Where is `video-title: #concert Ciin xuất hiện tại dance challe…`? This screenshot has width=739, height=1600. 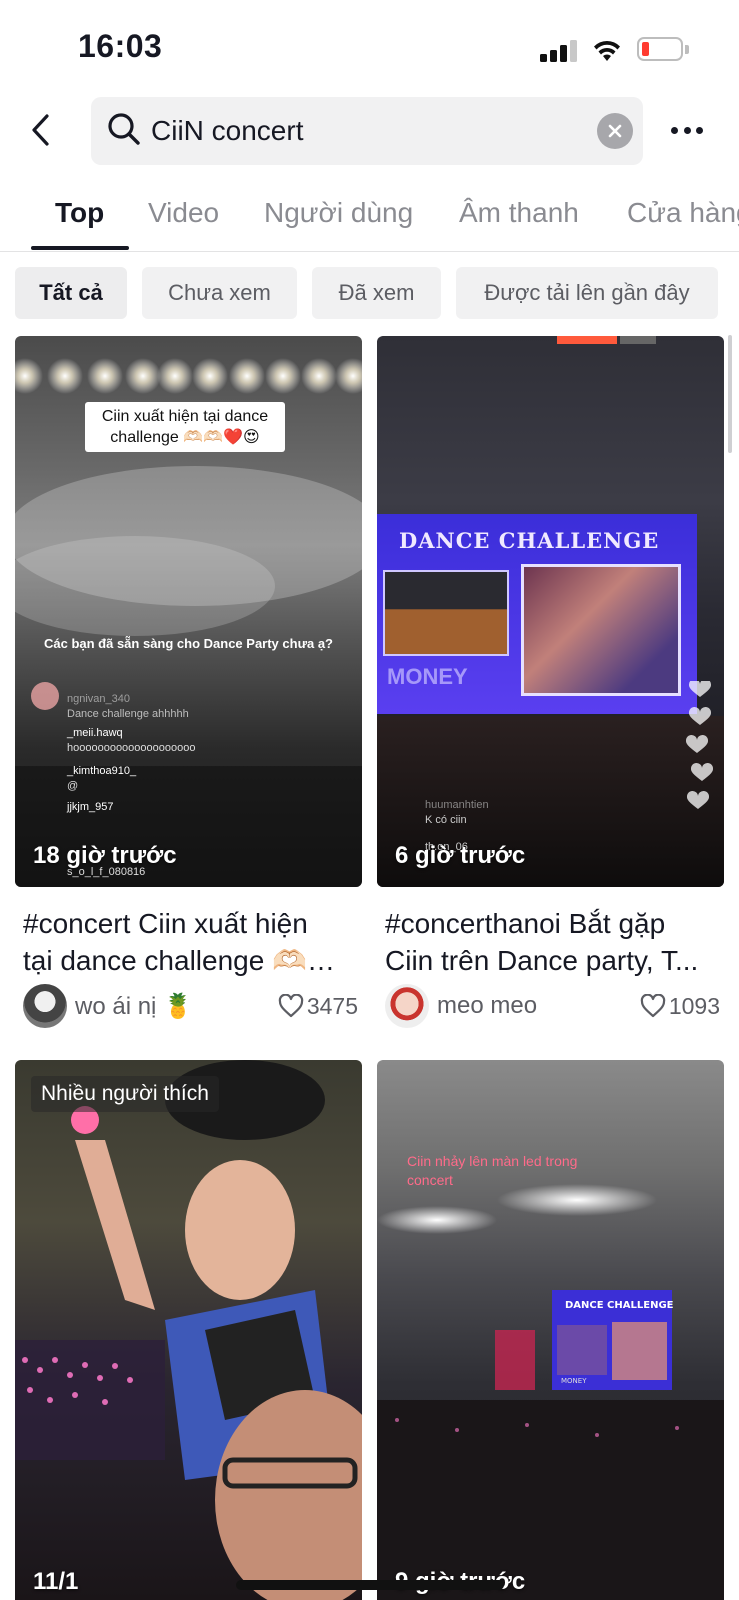 video-title: #concert Ciin xuất hiện tại dance challe… is located at coordinates (190, 942).